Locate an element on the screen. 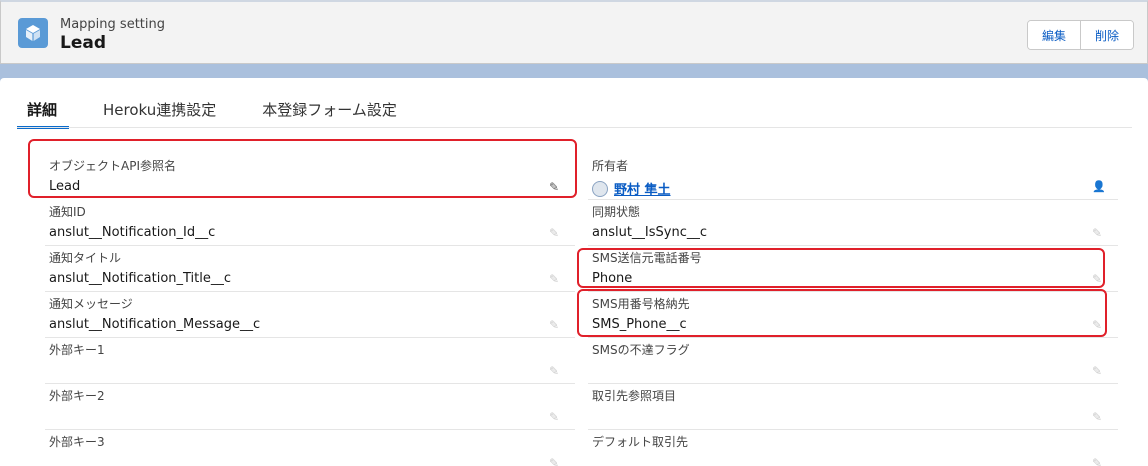 The width and height of the screenshot is (1148, 466). field-label: 通知ID is located at coordinates (67, 212).